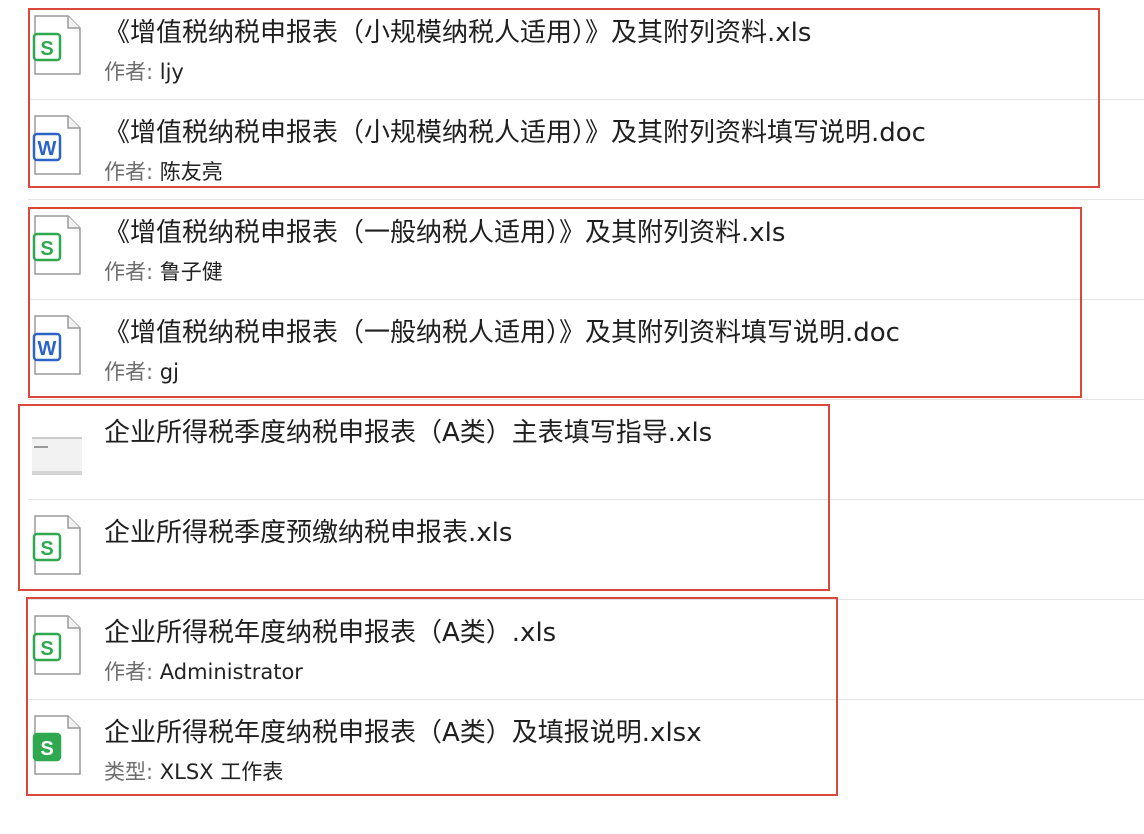 This screenshot has height=834, width=1144. What do you see at coordinates (191, 272) in the screenshot?
I see `meta-value: 鲁子健` at bounding box center [191, 272].